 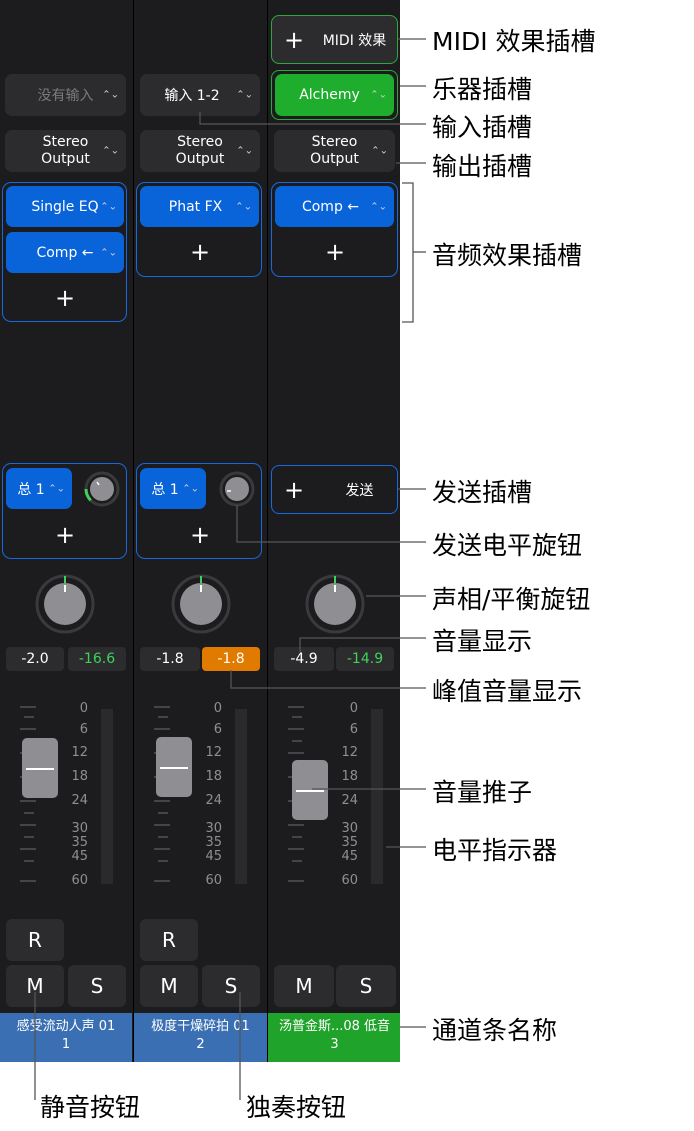 I want to click on leader-volume, so click(x=362, y=644).